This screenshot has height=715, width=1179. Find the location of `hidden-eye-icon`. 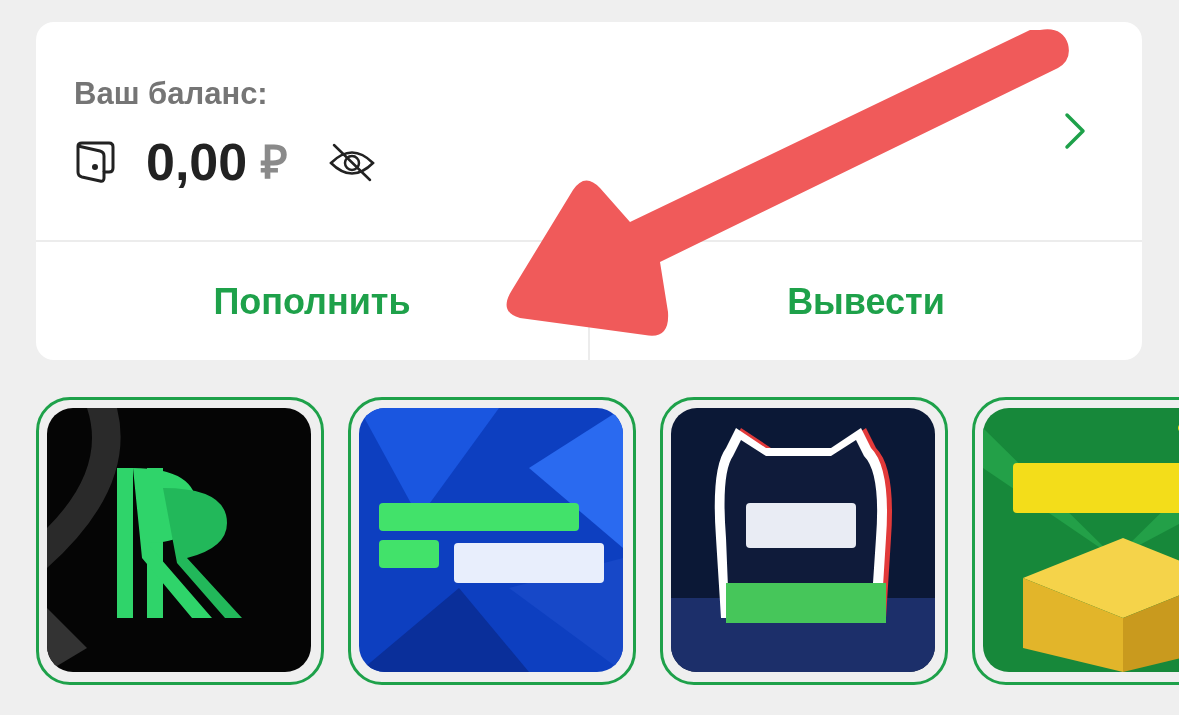

hidden-eye-icon is located at coordinates (352, 162).